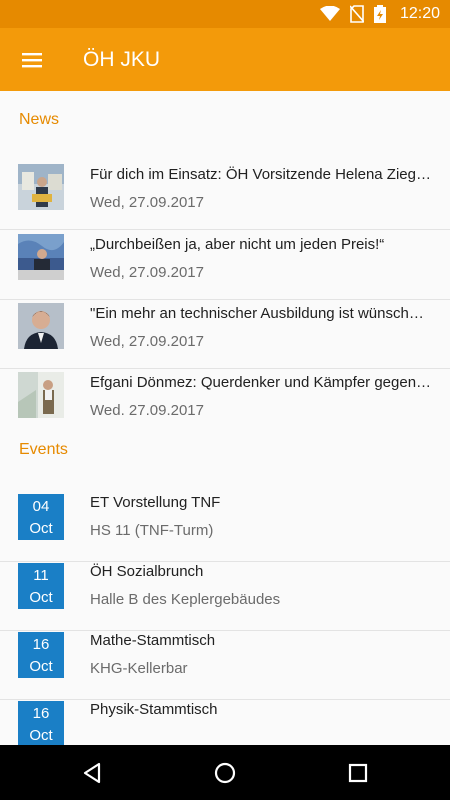 The image size is (450, 800). Describe the element at coordinates (225, 722) in the screenshot. I see `event-item: 16 Oct Physik-Stammtisch` at that location.